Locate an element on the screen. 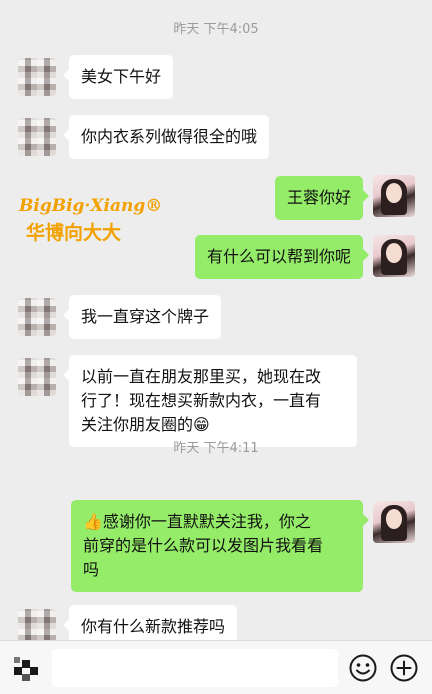 The width and height of the screenshot is (432, 694). watermark-brand-cn: 华博向大大 is located at coordinates (74, 233).